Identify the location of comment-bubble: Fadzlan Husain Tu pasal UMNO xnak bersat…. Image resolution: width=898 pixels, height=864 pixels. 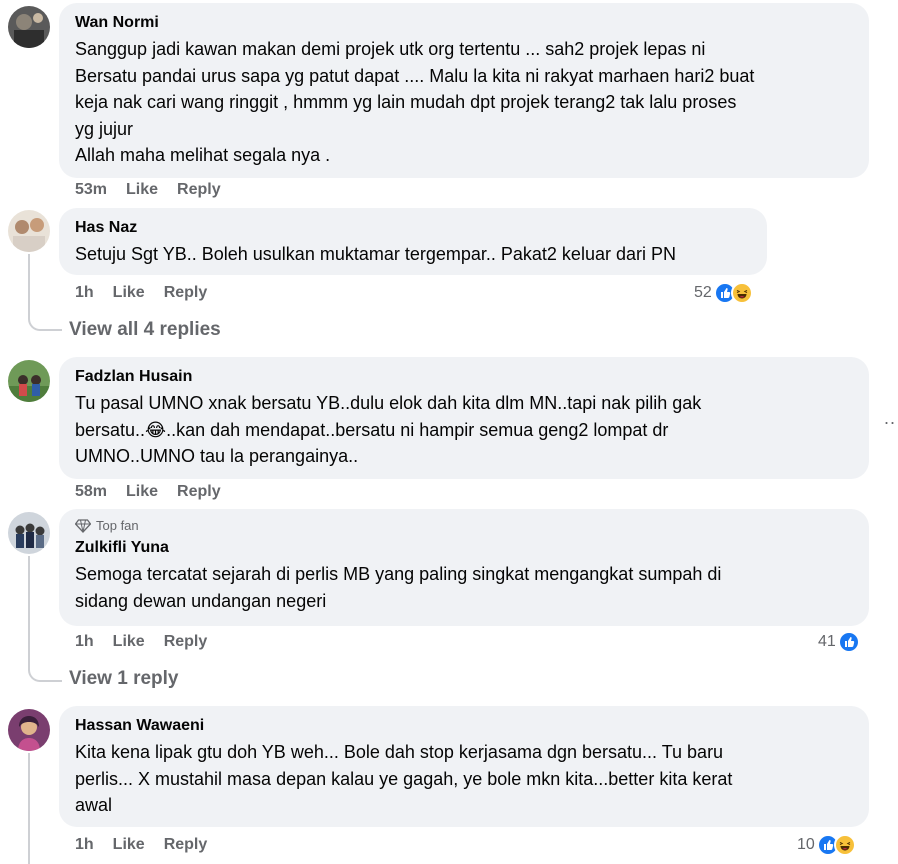
(464, 418).